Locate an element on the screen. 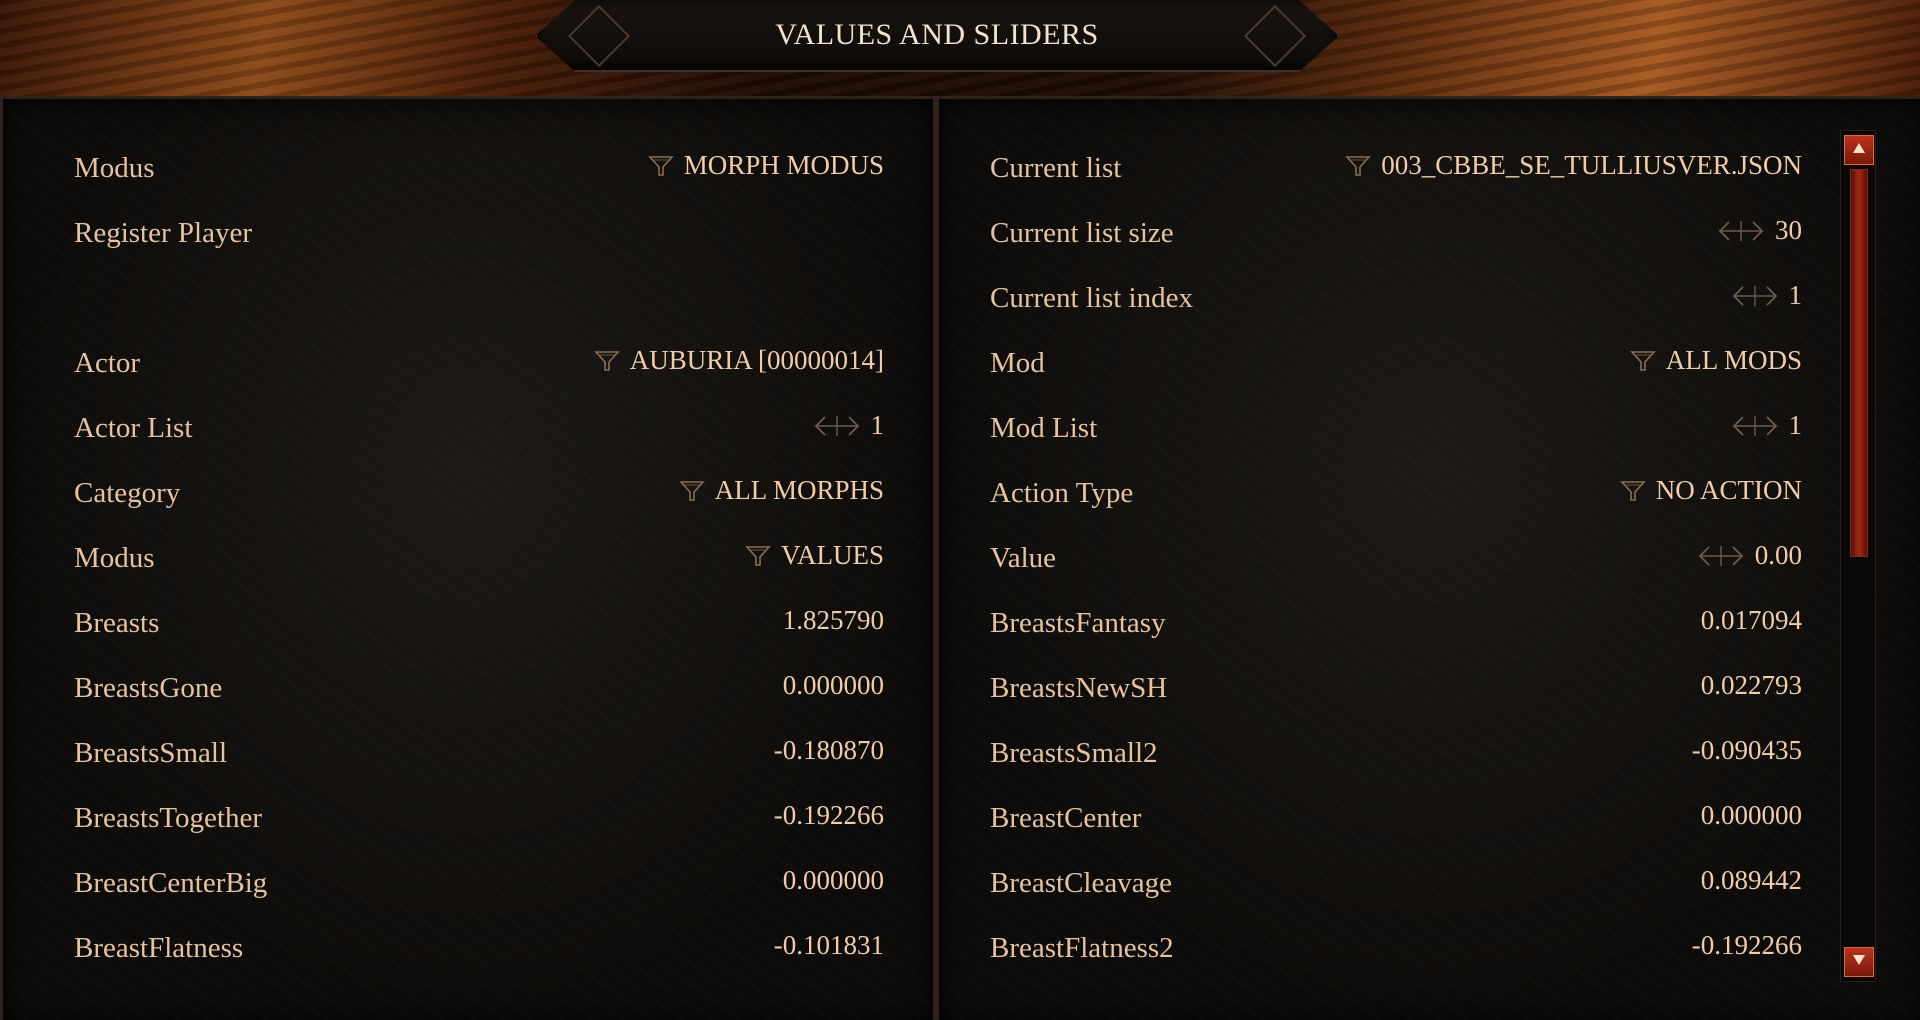  option-row-breastflatness2: BreastFlatness2 -0.192266 is located at coordinates (1396, 946).